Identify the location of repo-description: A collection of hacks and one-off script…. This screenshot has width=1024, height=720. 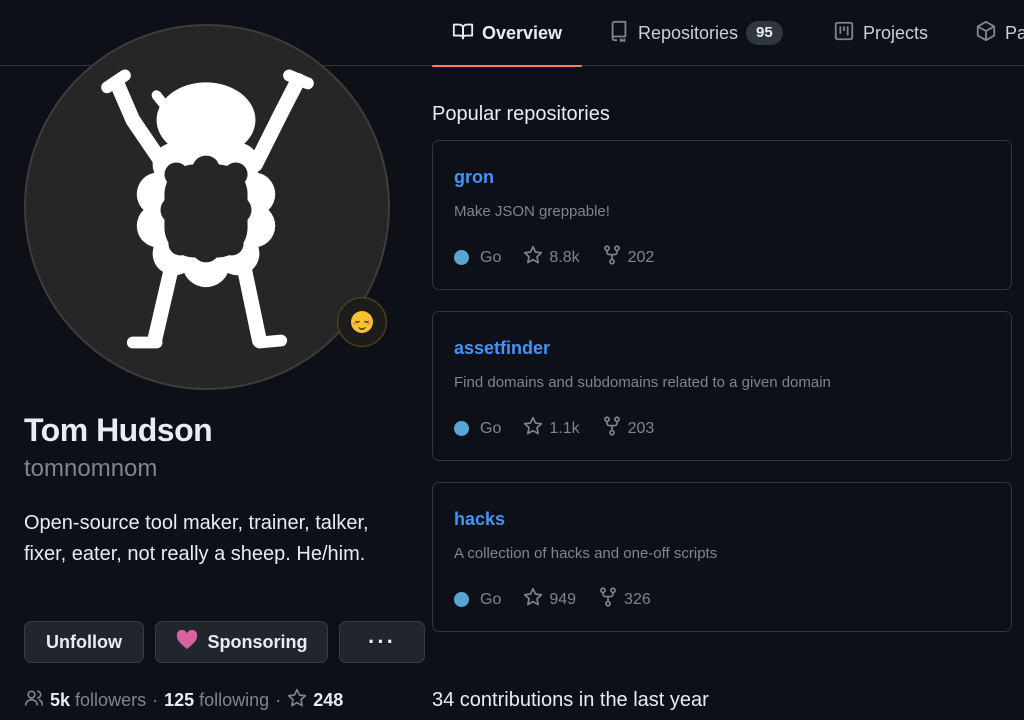
(586, 553).